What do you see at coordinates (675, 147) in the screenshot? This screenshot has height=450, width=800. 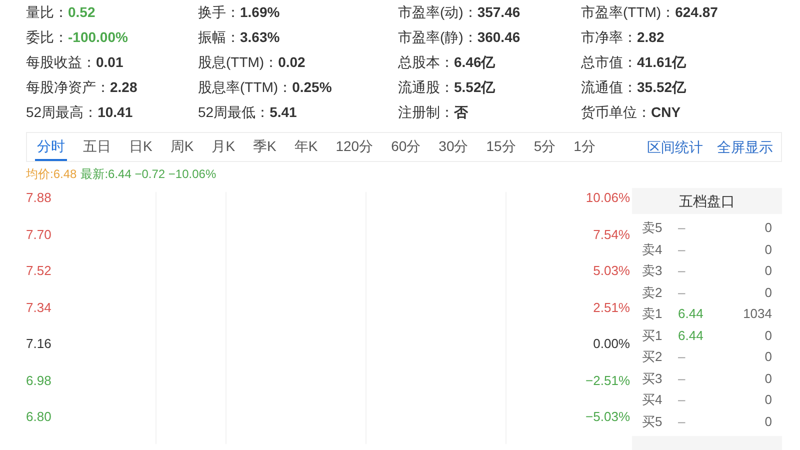 I see `chart-link: 区间统计` at bounding box center [675, 147].